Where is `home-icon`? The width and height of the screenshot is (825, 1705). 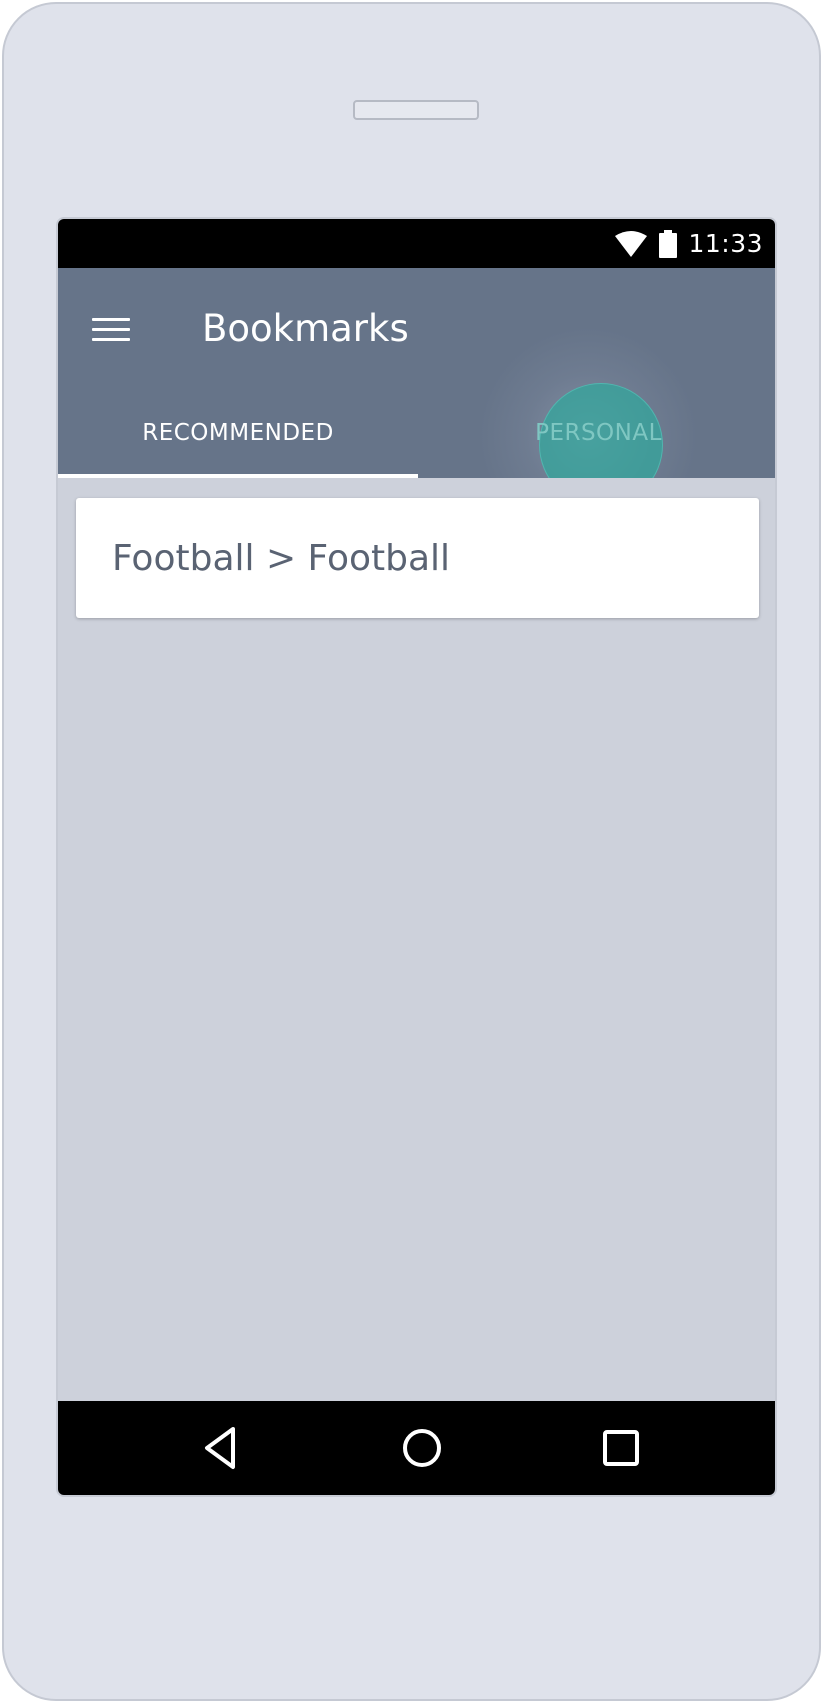
home-icon is located at coordinates (422, 1448).